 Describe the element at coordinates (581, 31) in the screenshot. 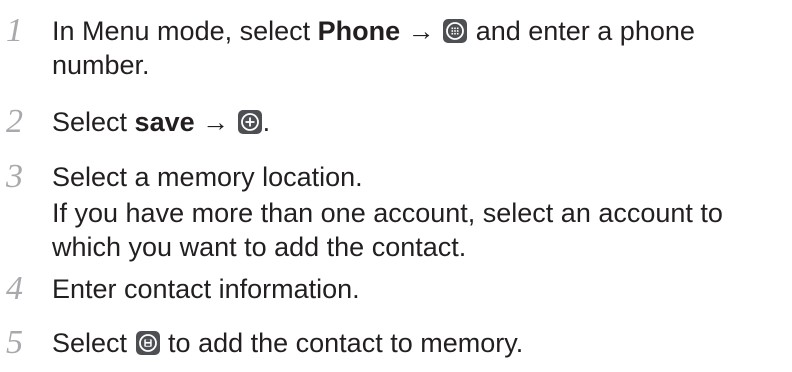

I see `step-text-after: and enter a phone` at that location.